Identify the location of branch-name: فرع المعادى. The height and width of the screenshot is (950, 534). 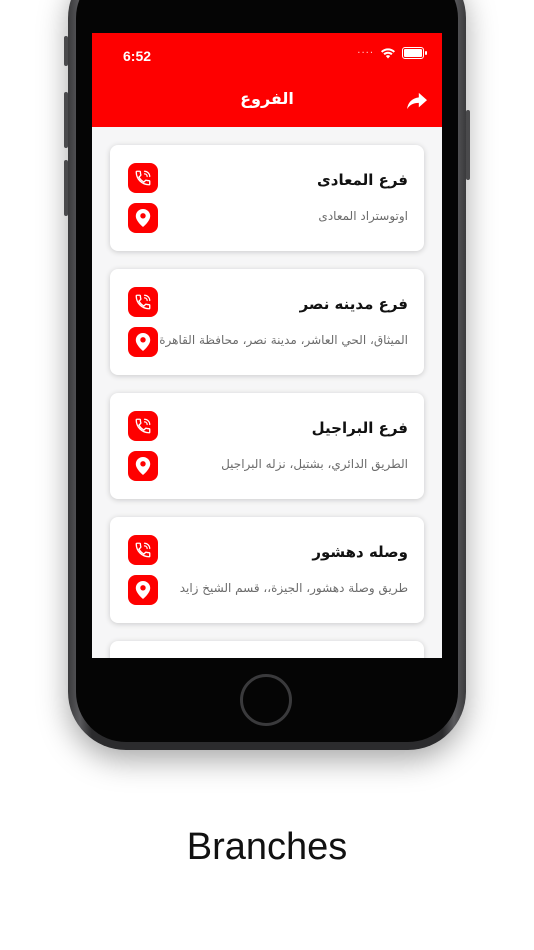
(362, 180).